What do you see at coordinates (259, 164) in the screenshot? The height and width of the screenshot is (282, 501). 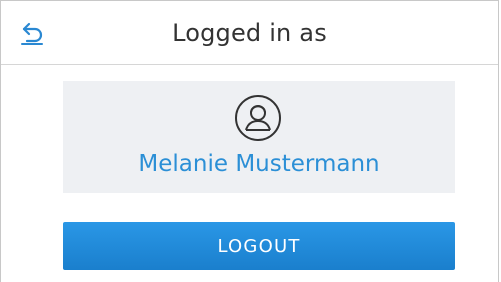 I see `user-name: Melanie Mustermann` at bounding box center [259, 164].